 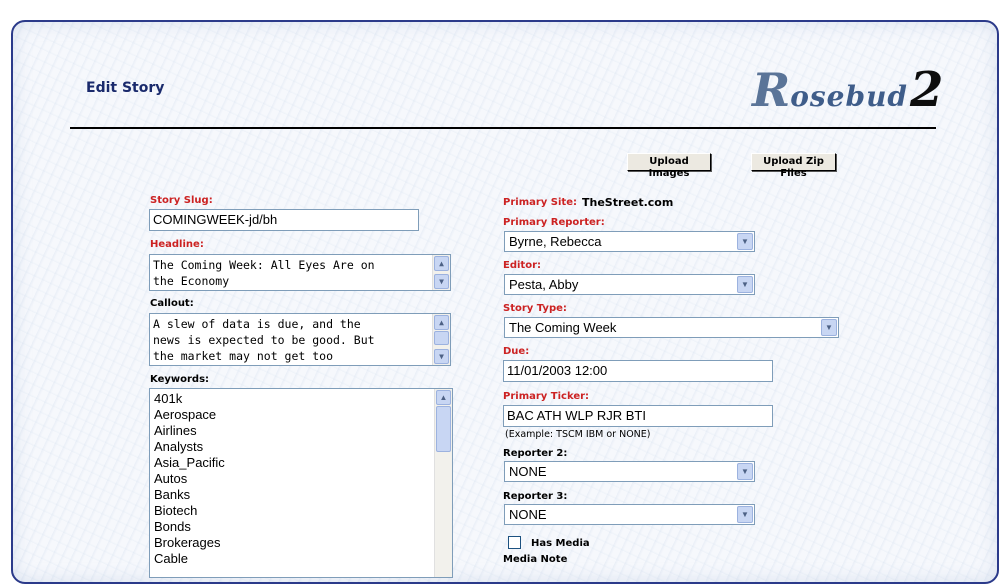 I want to click on due-input: 11/01/2003 12:00, so click(x=638, y=371).